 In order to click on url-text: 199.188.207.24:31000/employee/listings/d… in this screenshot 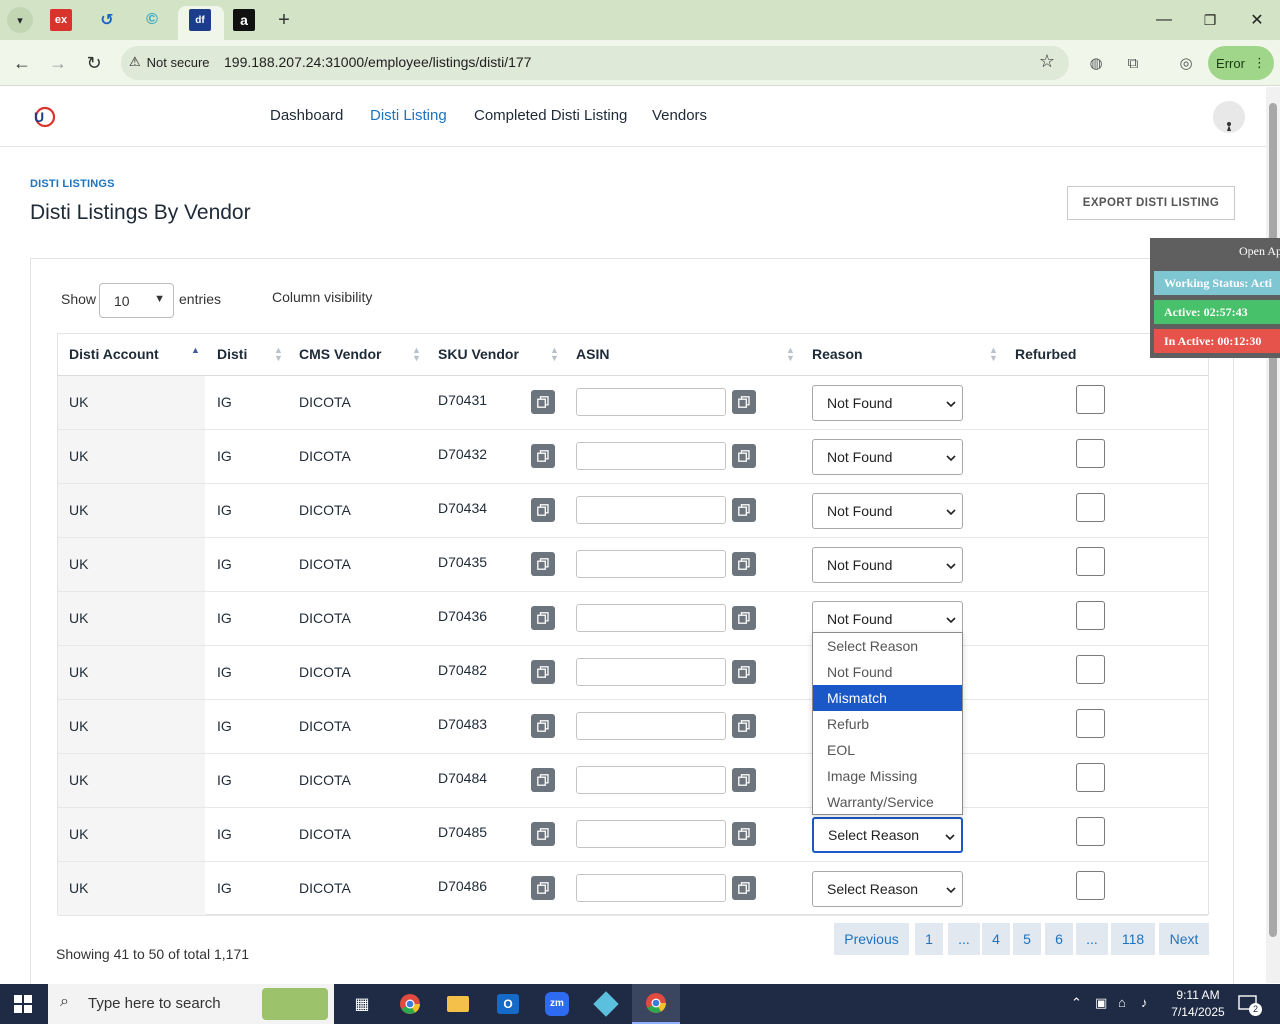, I will do `click(377, 62)`.